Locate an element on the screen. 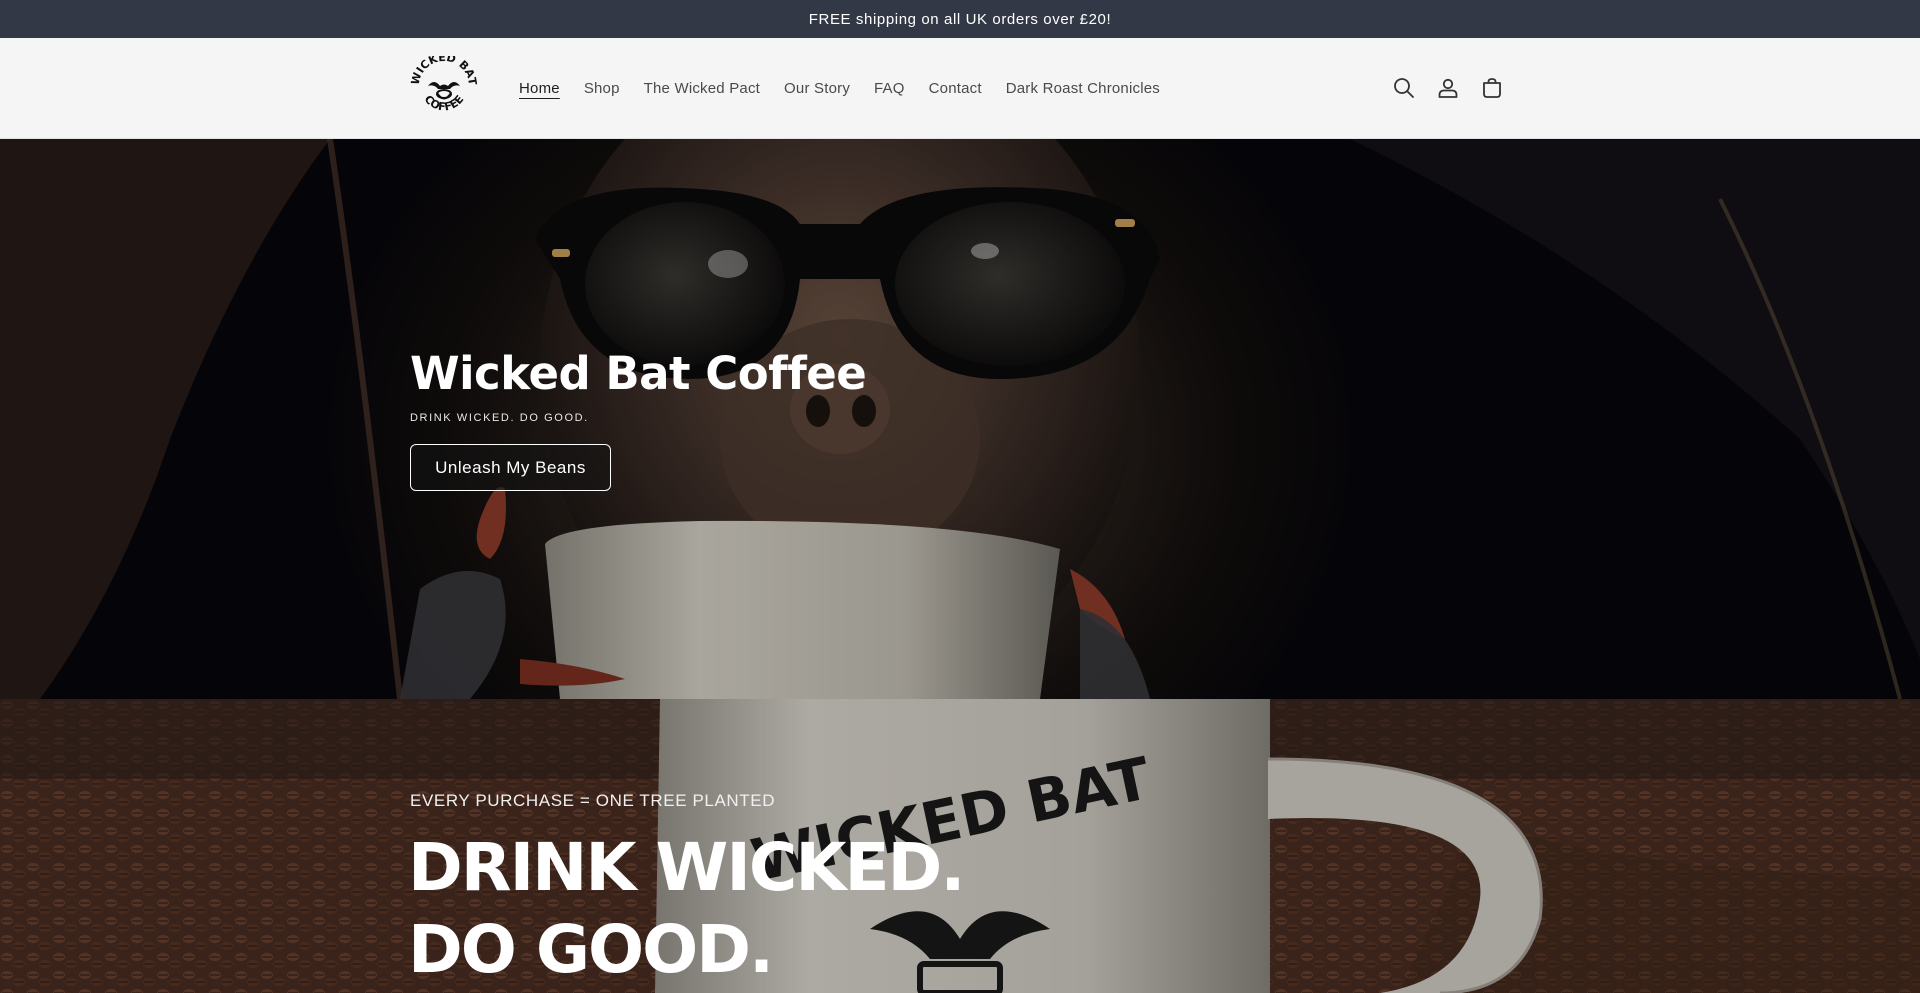 The height and width of the screenshot is (993, 1920). svg-text: COFFEE is located at coordinates (444, 103).